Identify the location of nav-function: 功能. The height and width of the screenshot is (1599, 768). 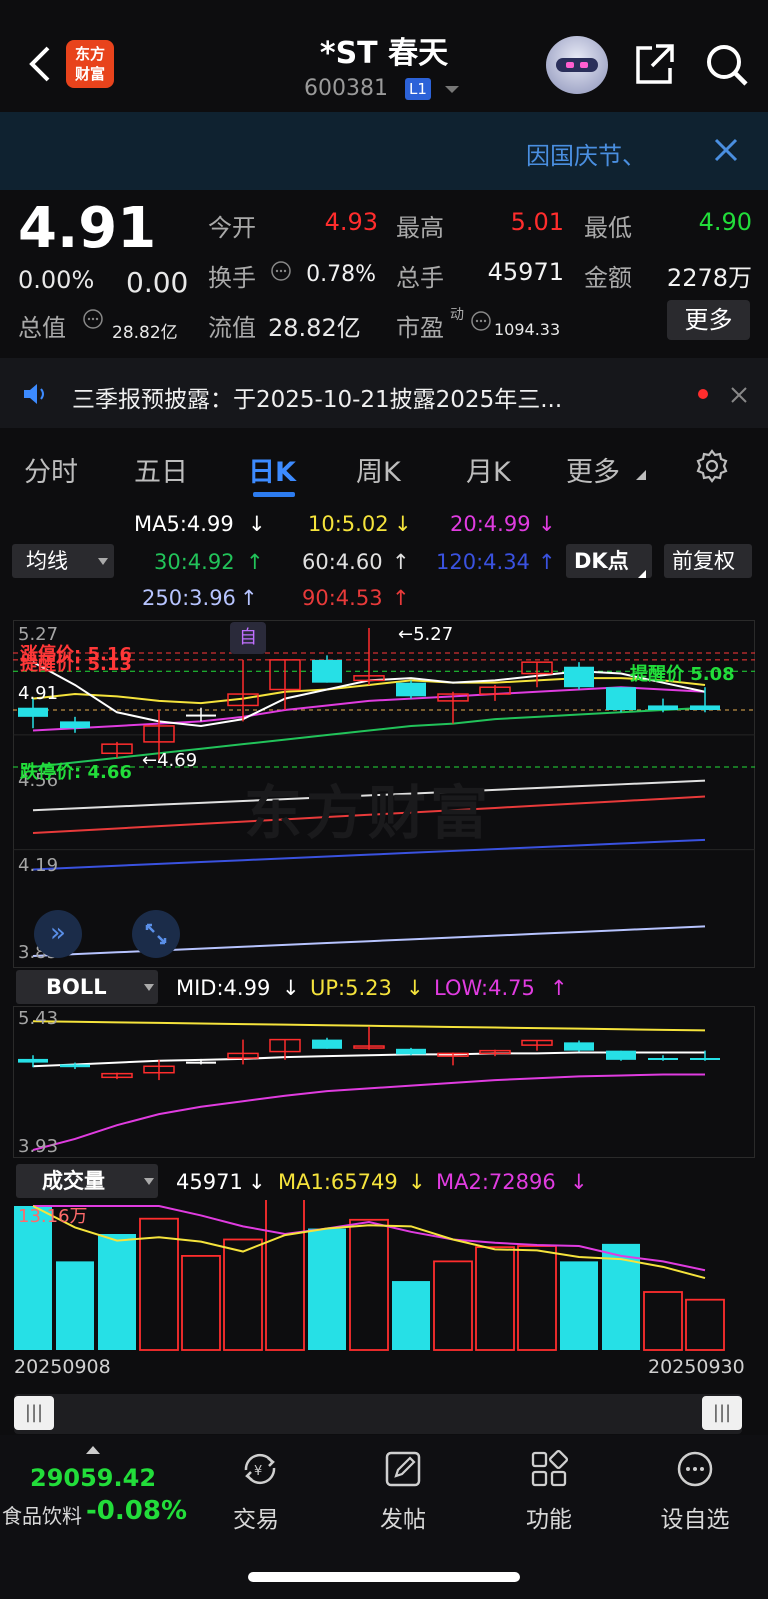
(549, 1517).